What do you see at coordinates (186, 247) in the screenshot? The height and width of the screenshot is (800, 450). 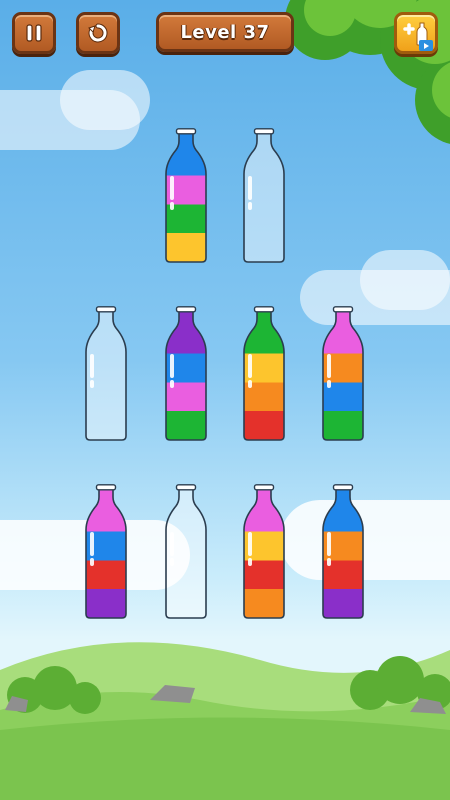 I see `liquid-layer-yellow` at bounding box center [186, 247].